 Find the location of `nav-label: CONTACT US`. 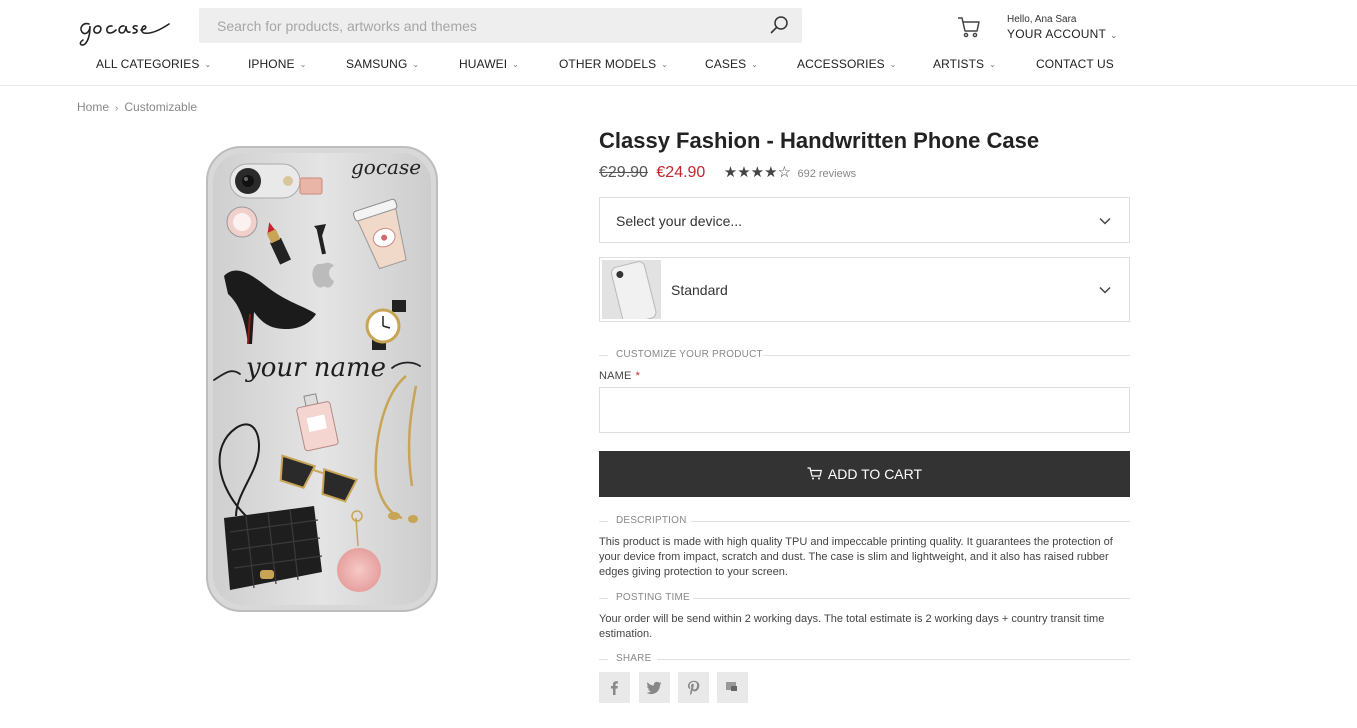

nav-label: CONTACT US is located at coordinates (1075, 64).